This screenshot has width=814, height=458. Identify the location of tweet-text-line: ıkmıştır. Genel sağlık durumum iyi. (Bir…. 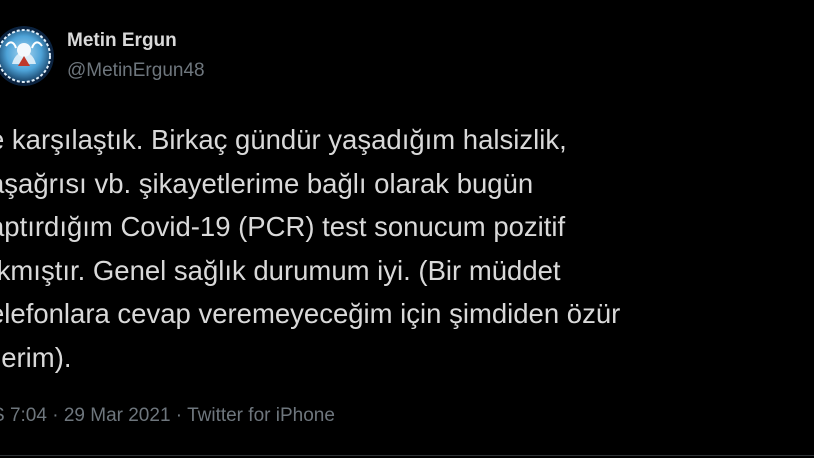
(280, 270).